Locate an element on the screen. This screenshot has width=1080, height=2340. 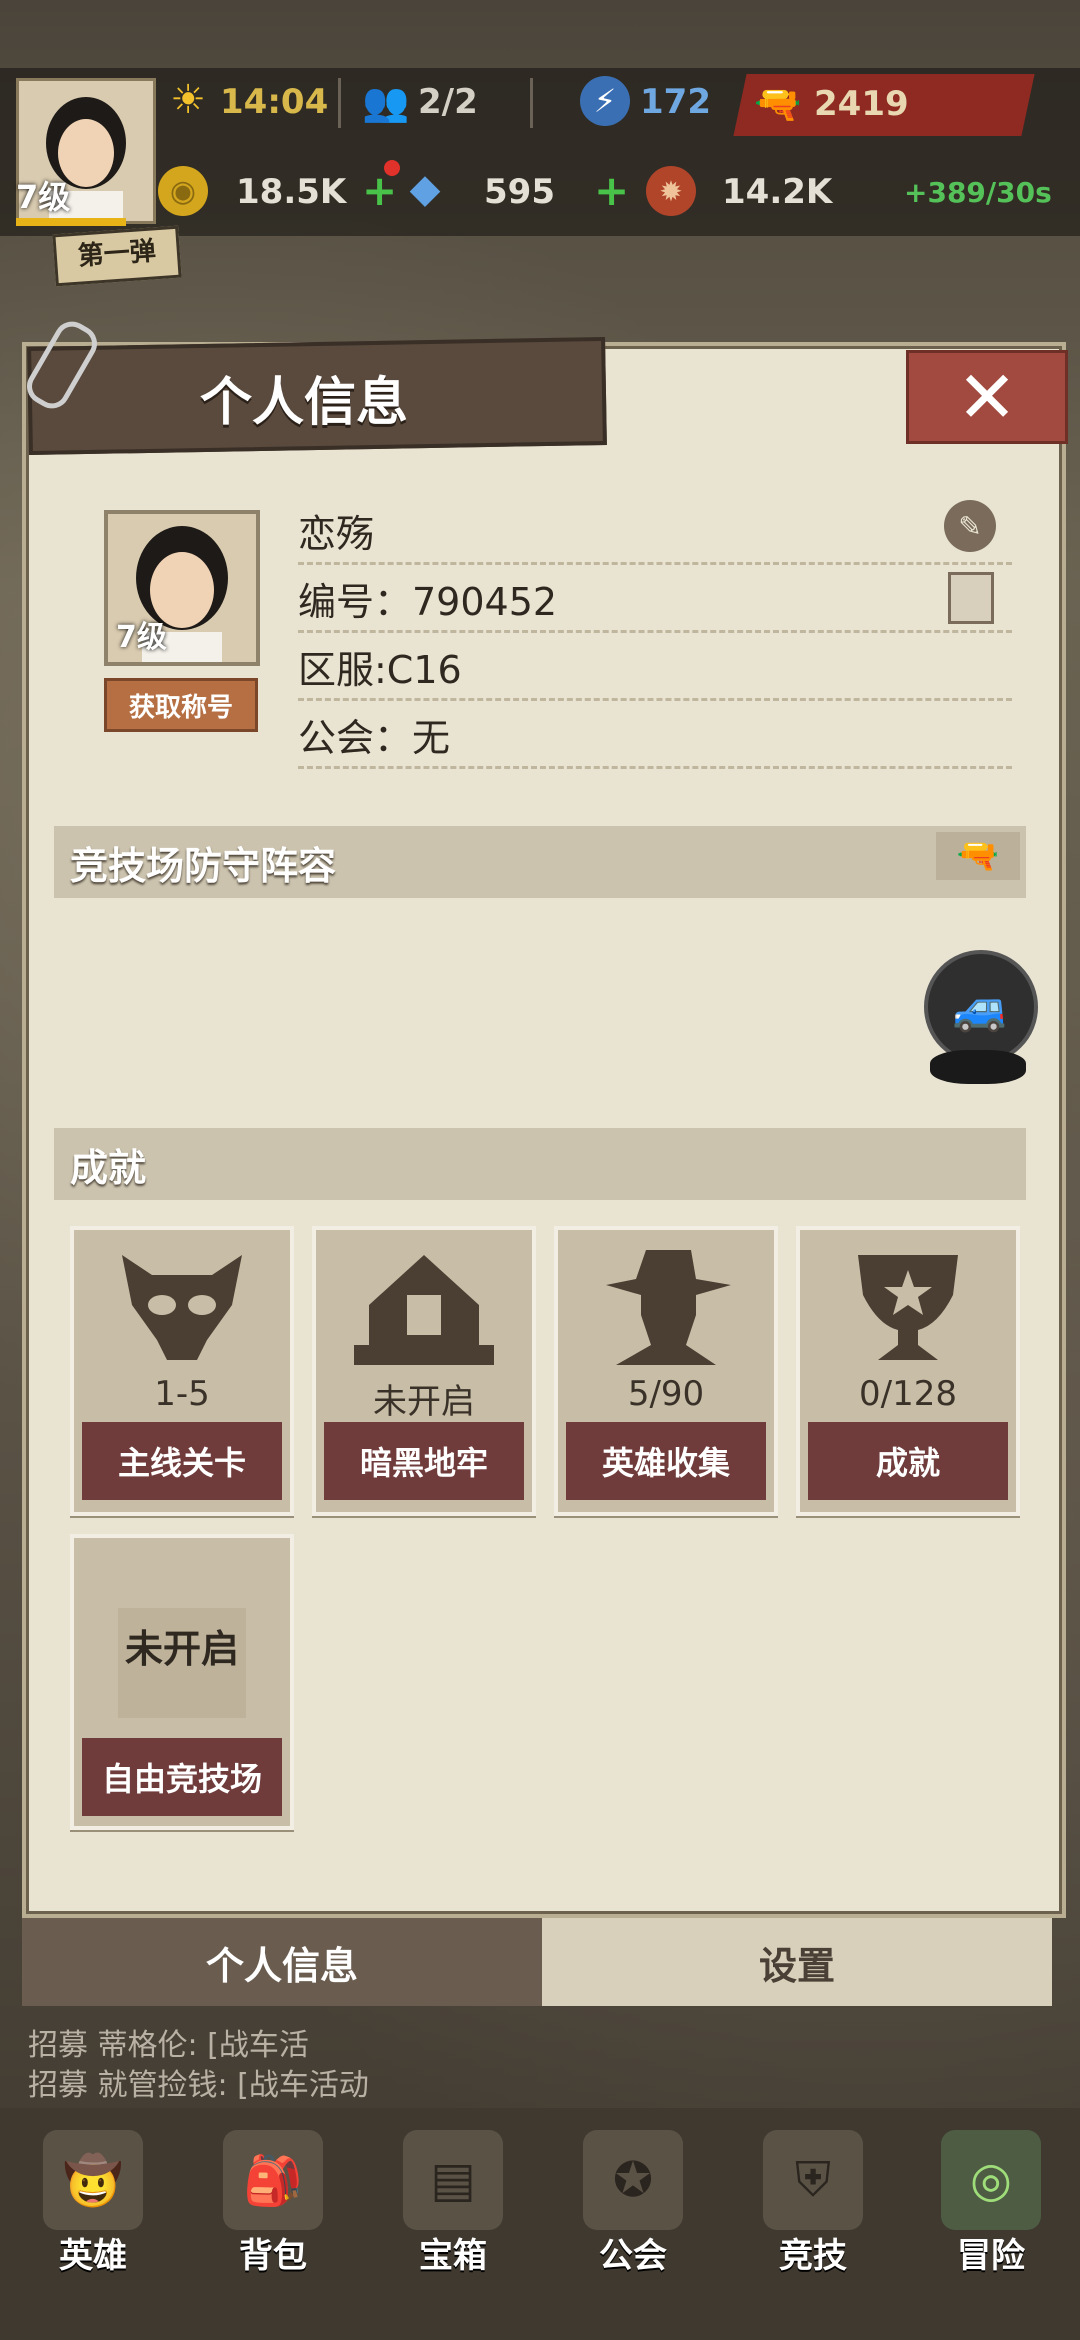
achievement-label: 成就 is located at coordinates (908, 1461).